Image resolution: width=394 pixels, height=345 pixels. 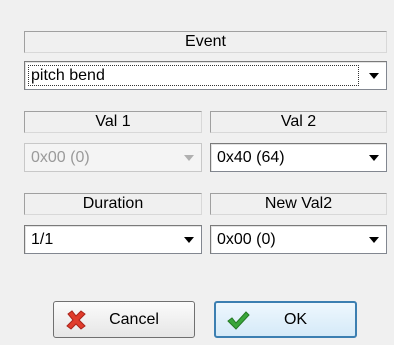 I want to click on cancel-button: Cancel, so click(x=124, y=319).